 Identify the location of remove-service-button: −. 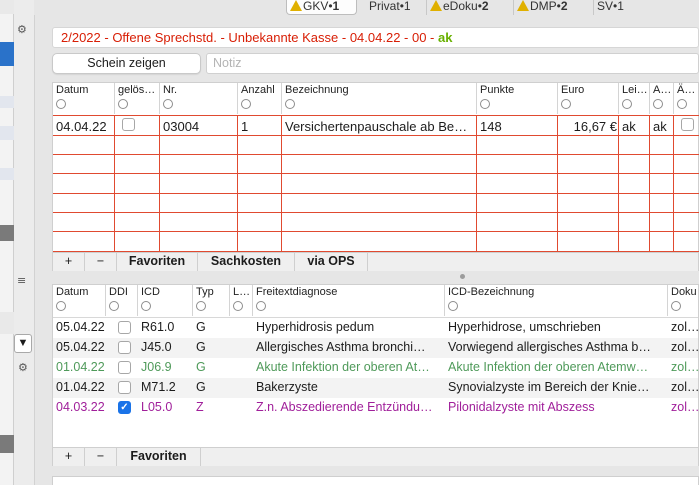
(101, 262).